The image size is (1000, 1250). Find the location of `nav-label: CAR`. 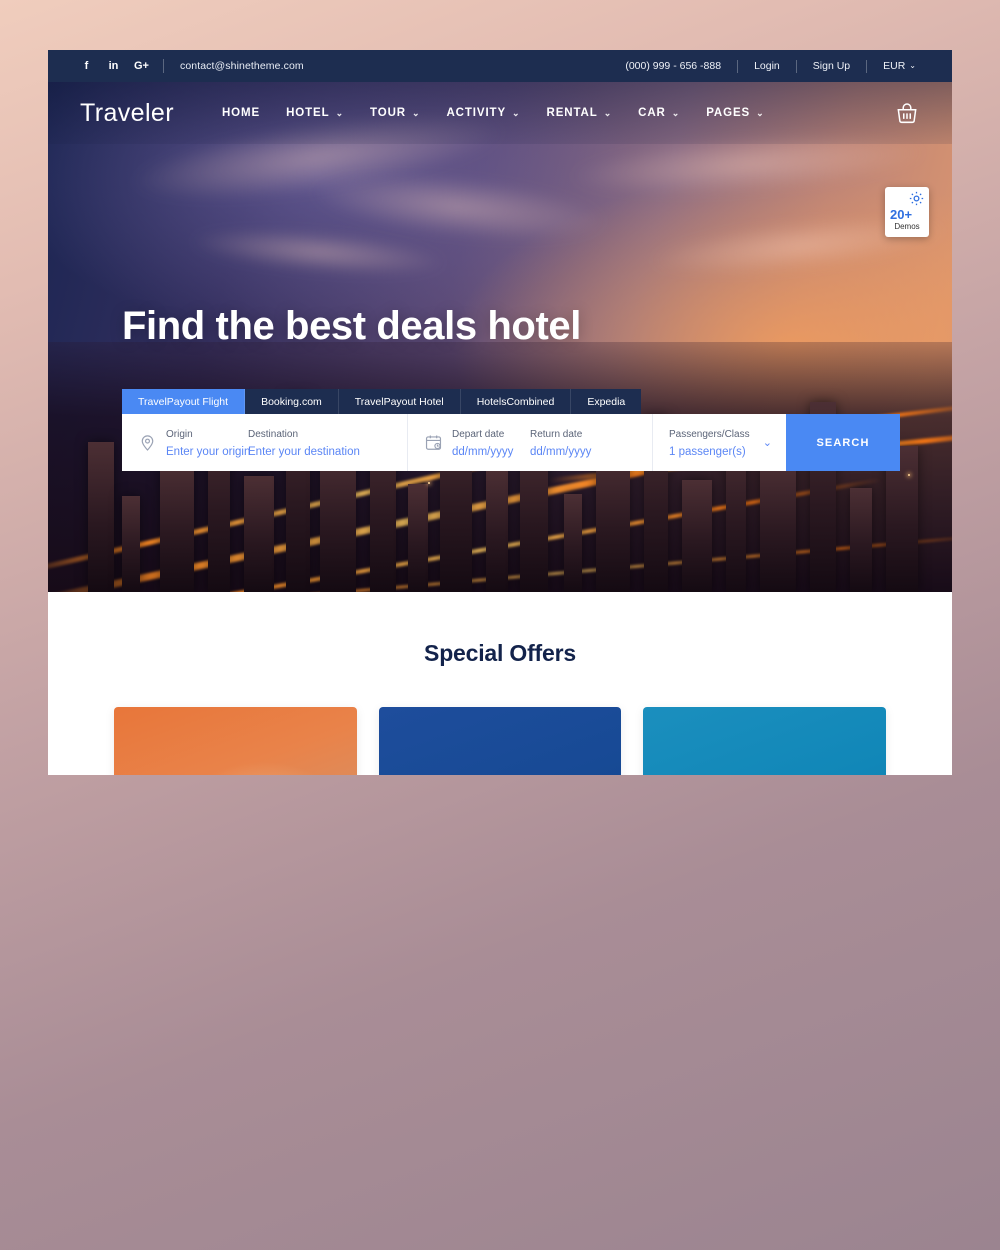

nav-label: CAR is located at coordinates (652, 113).